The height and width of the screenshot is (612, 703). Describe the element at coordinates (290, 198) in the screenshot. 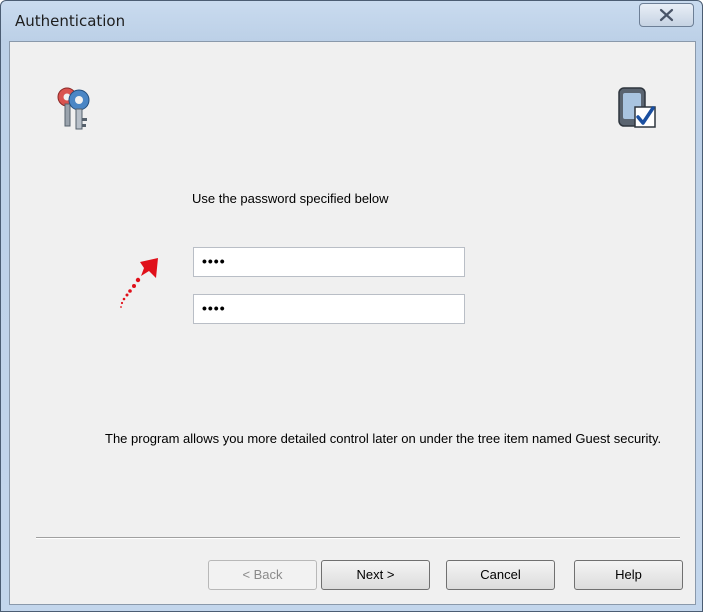

I see `prompt-label: Use the password specified below` at that location.